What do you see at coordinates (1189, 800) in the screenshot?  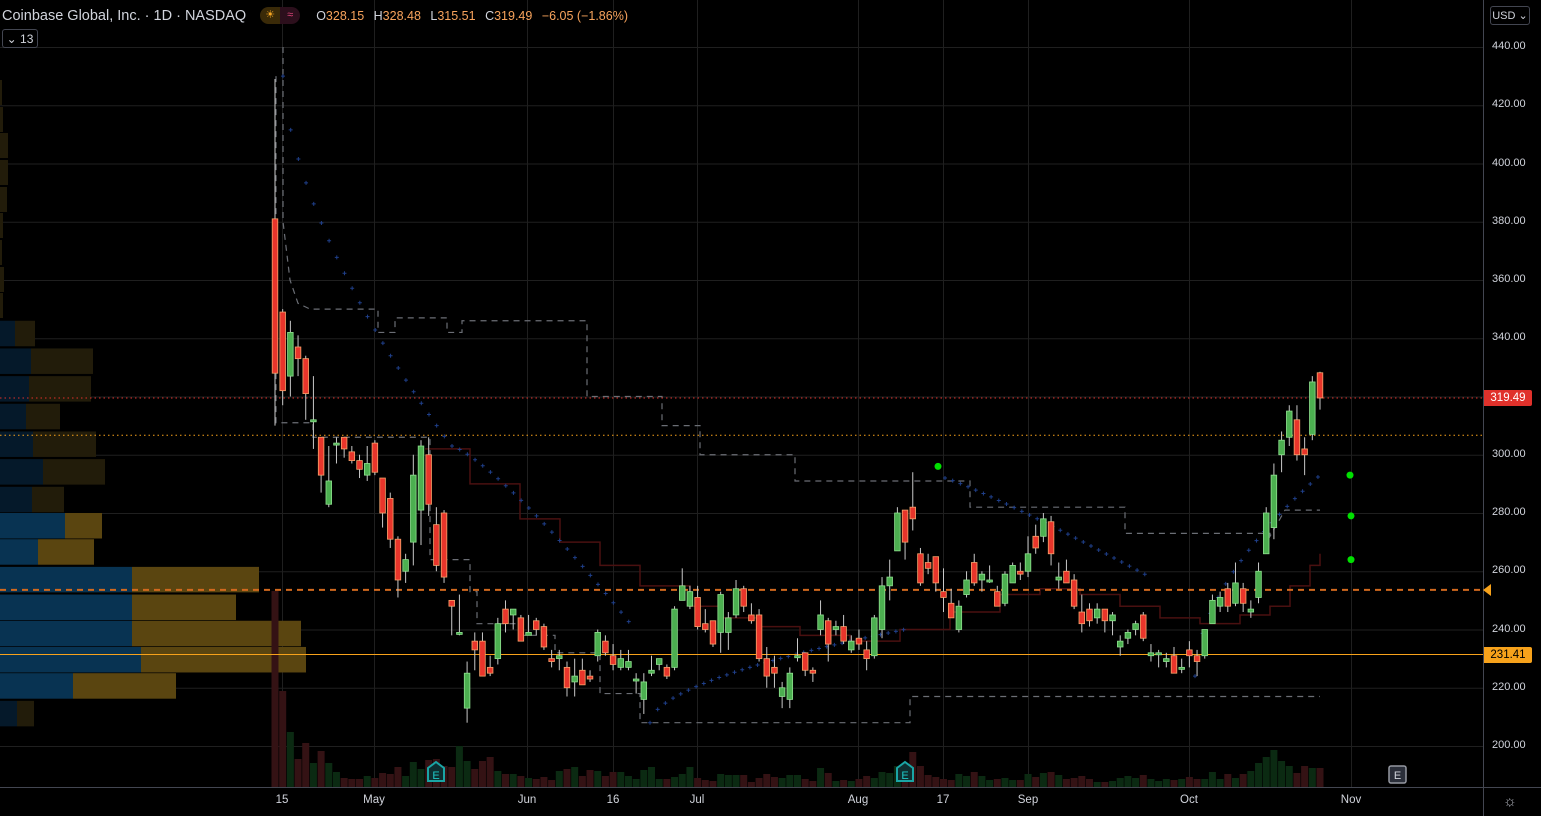 I see `time-axis-label: Oct` at bounding box center [1189, 800].